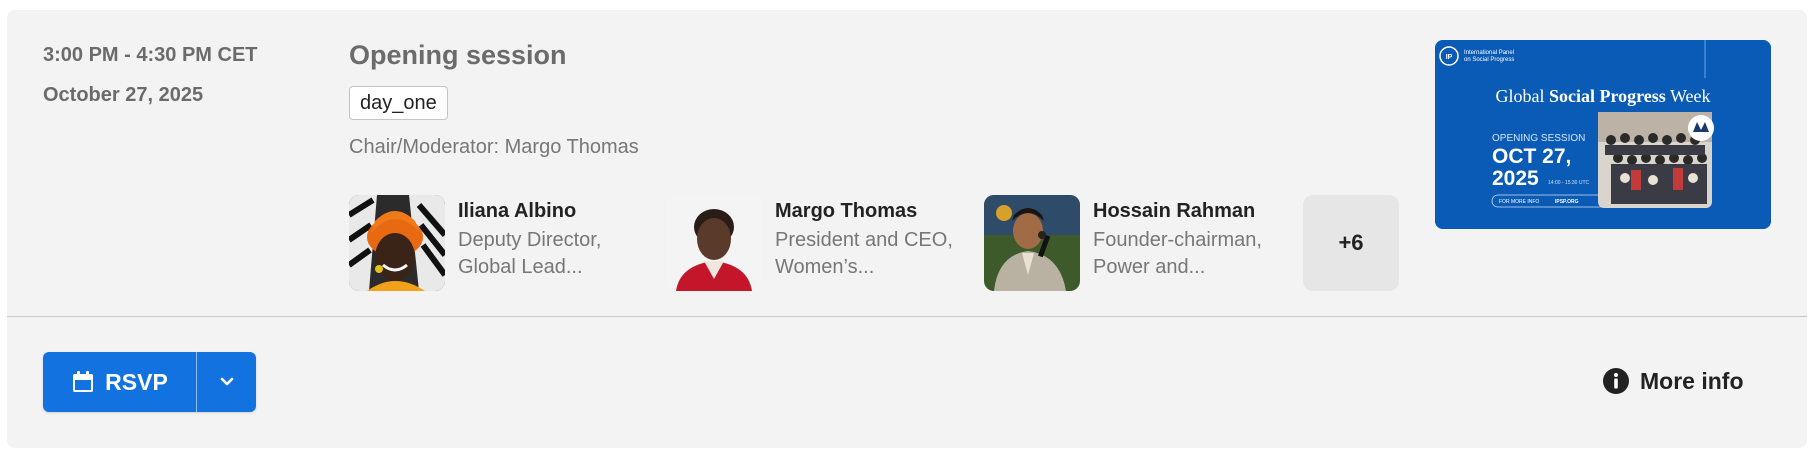 The image size is (1813, 457). I want to click on org-line2: on Social Progress, so click(1489, 60).